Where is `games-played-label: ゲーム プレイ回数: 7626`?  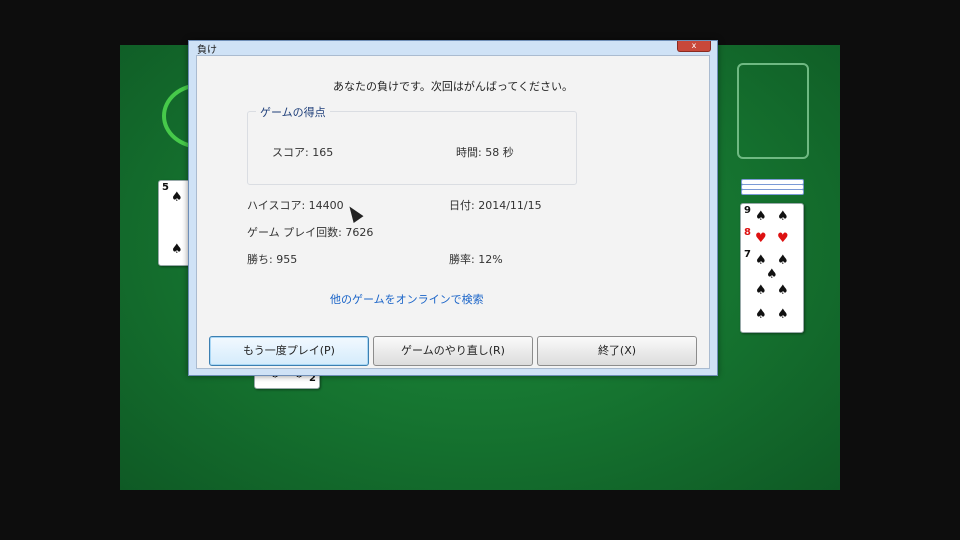 games-played-label: ゲーム プレイ回数: 7626 is located at coordinates (310, 232).